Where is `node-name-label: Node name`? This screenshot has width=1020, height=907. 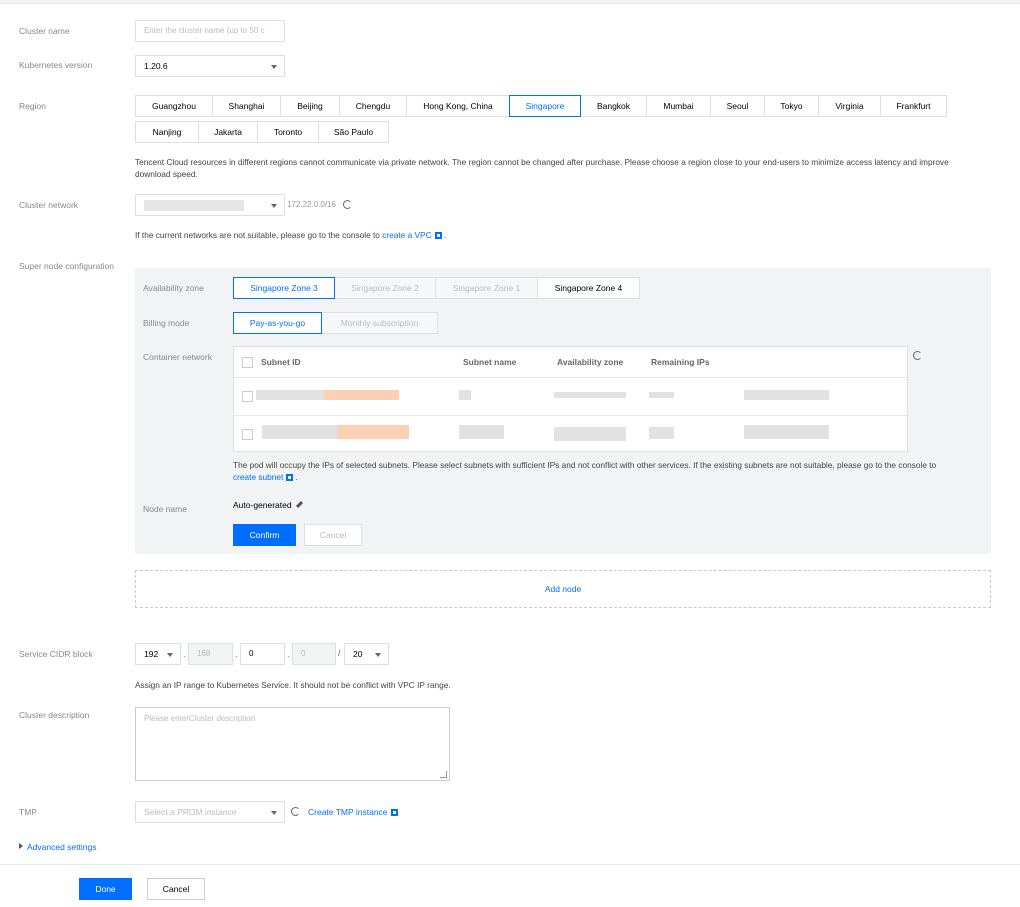 node-name-label: Node name is located at coordinates (165, 509).